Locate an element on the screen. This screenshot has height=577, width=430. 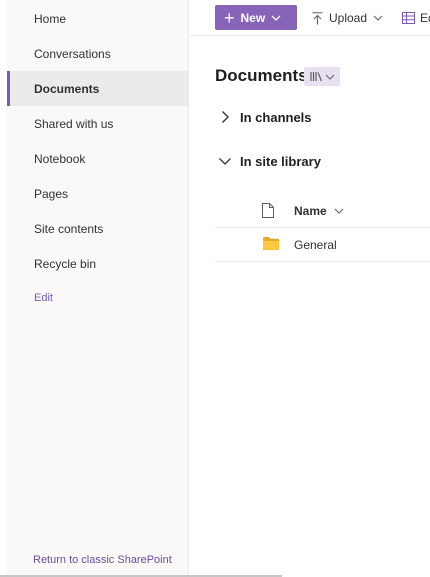
nav-item-pages: Pages is located at coordinates (97, 193).